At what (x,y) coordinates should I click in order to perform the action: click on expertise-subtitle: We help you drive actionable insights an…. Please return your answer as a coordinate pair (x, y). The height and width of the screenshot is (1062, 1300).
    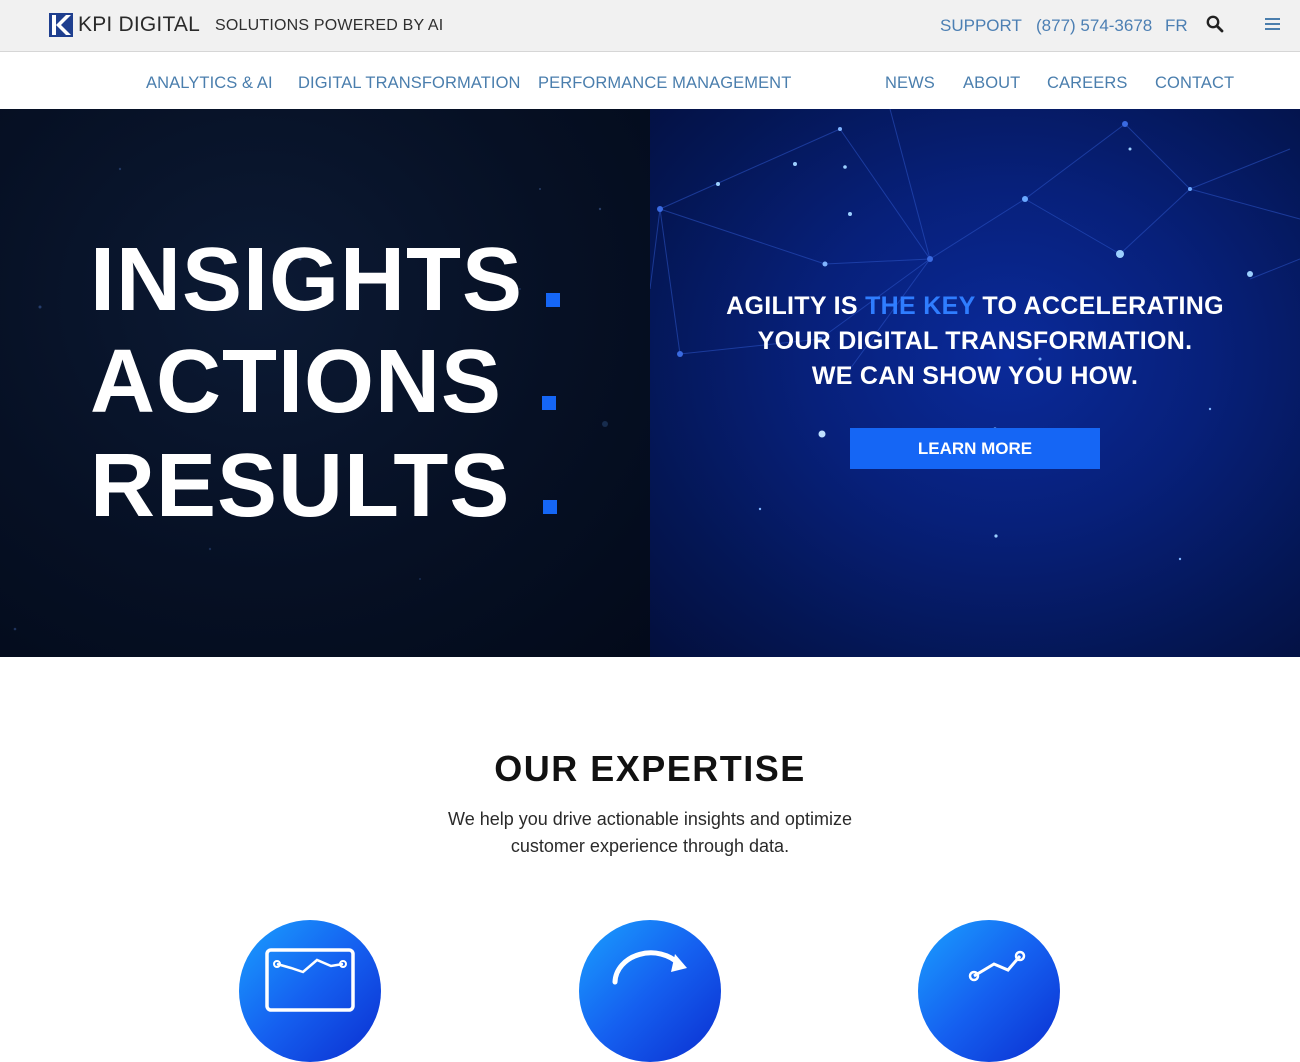
    Looking at the image, I should click on (650, 833).